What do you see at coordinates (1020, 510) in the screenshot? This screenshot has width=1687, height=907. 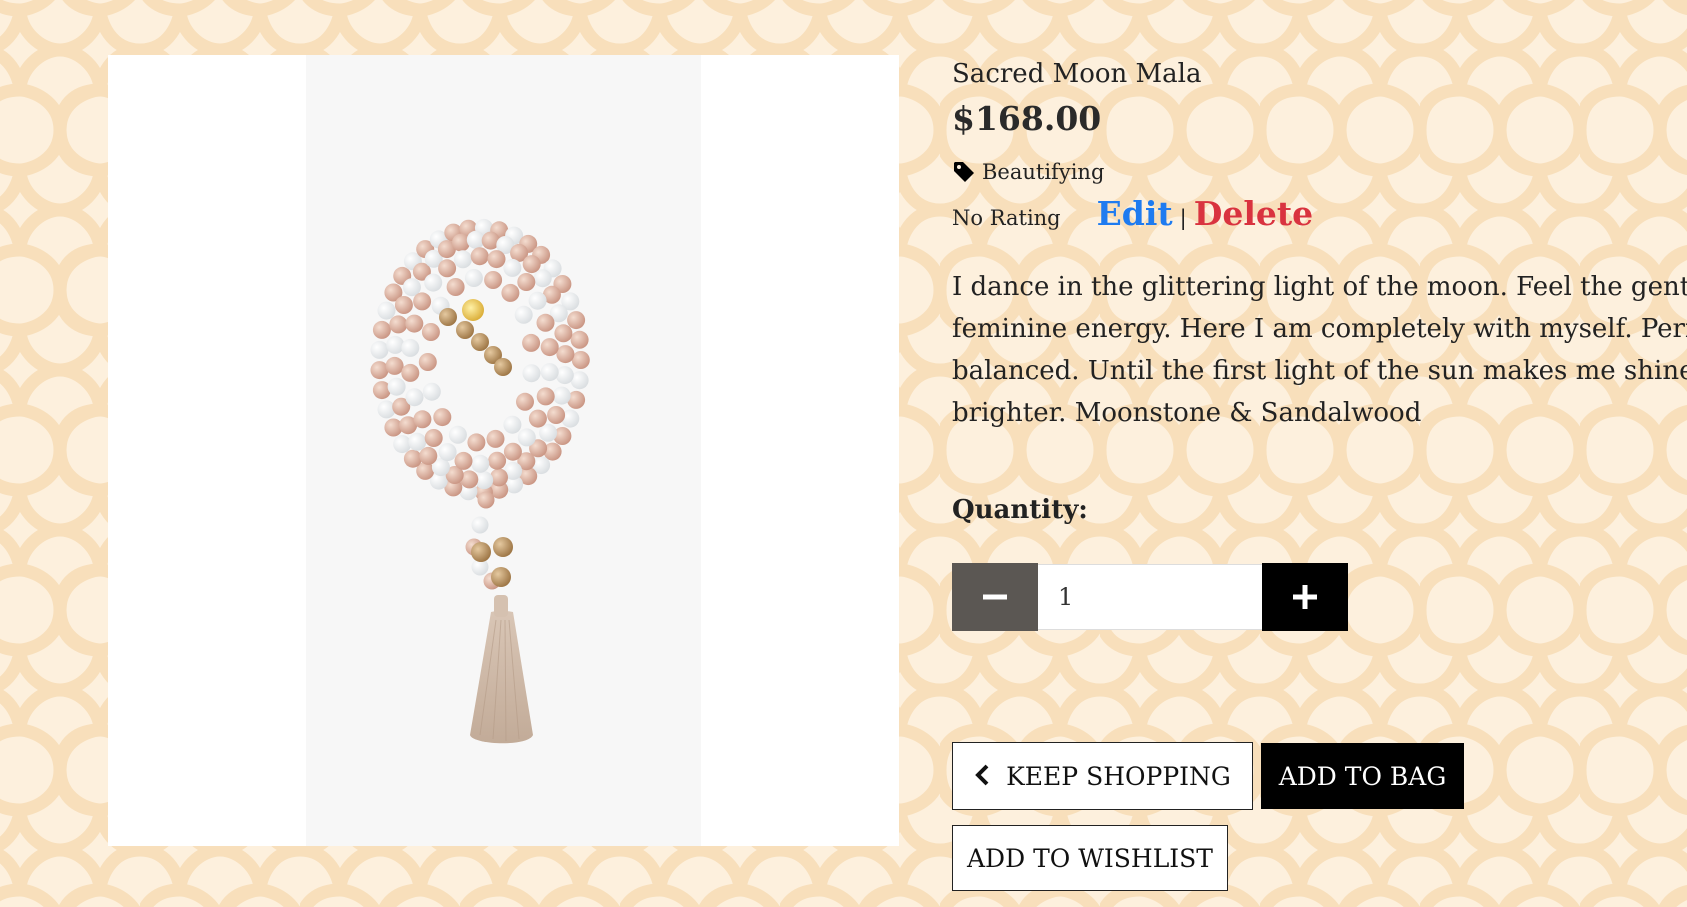 I see `quantity-label: Quantity:` at bounding box center [1020, 510].